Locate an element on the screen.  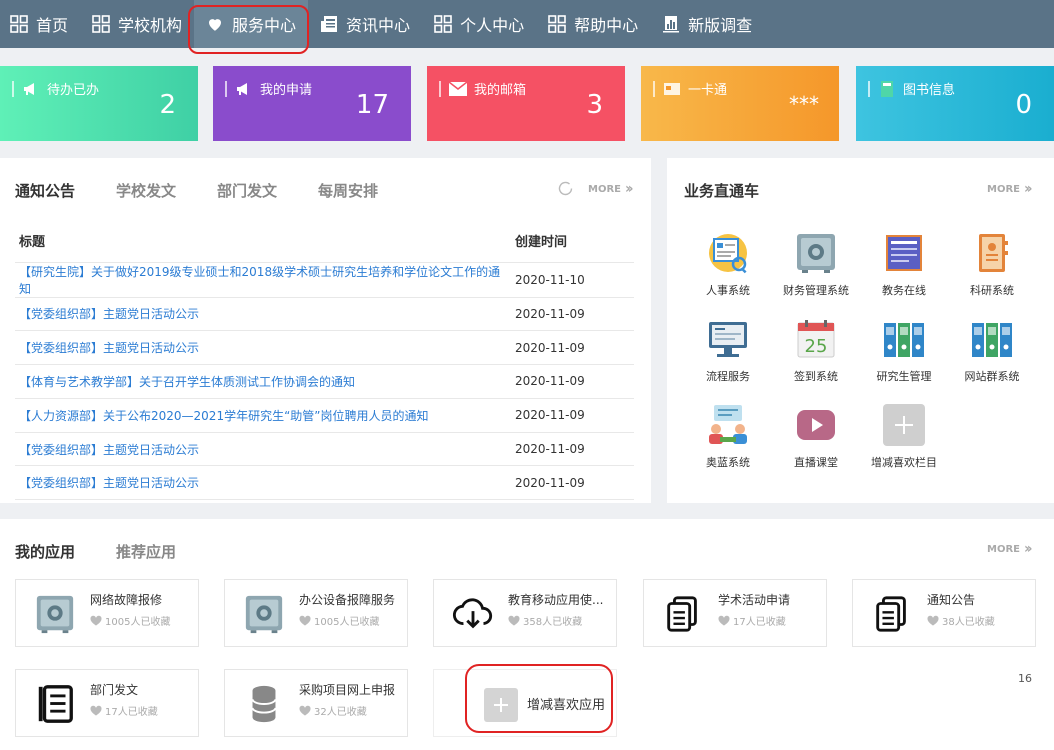
stat-label: 我的邮箱 is located at coordinates (500, 90).